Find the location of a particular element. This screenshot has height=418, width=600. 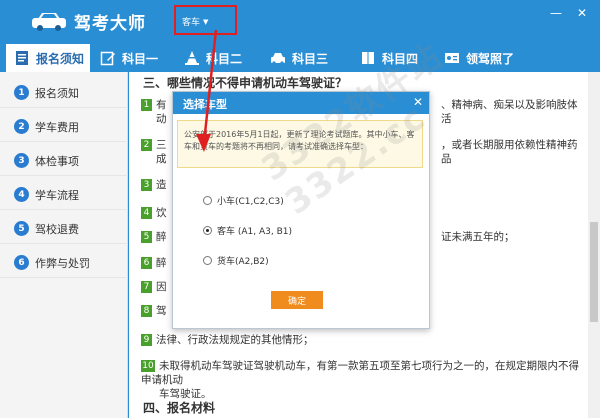

sidebar-item-baoming: 1 报名须知 is located at coordinates (64, 93).